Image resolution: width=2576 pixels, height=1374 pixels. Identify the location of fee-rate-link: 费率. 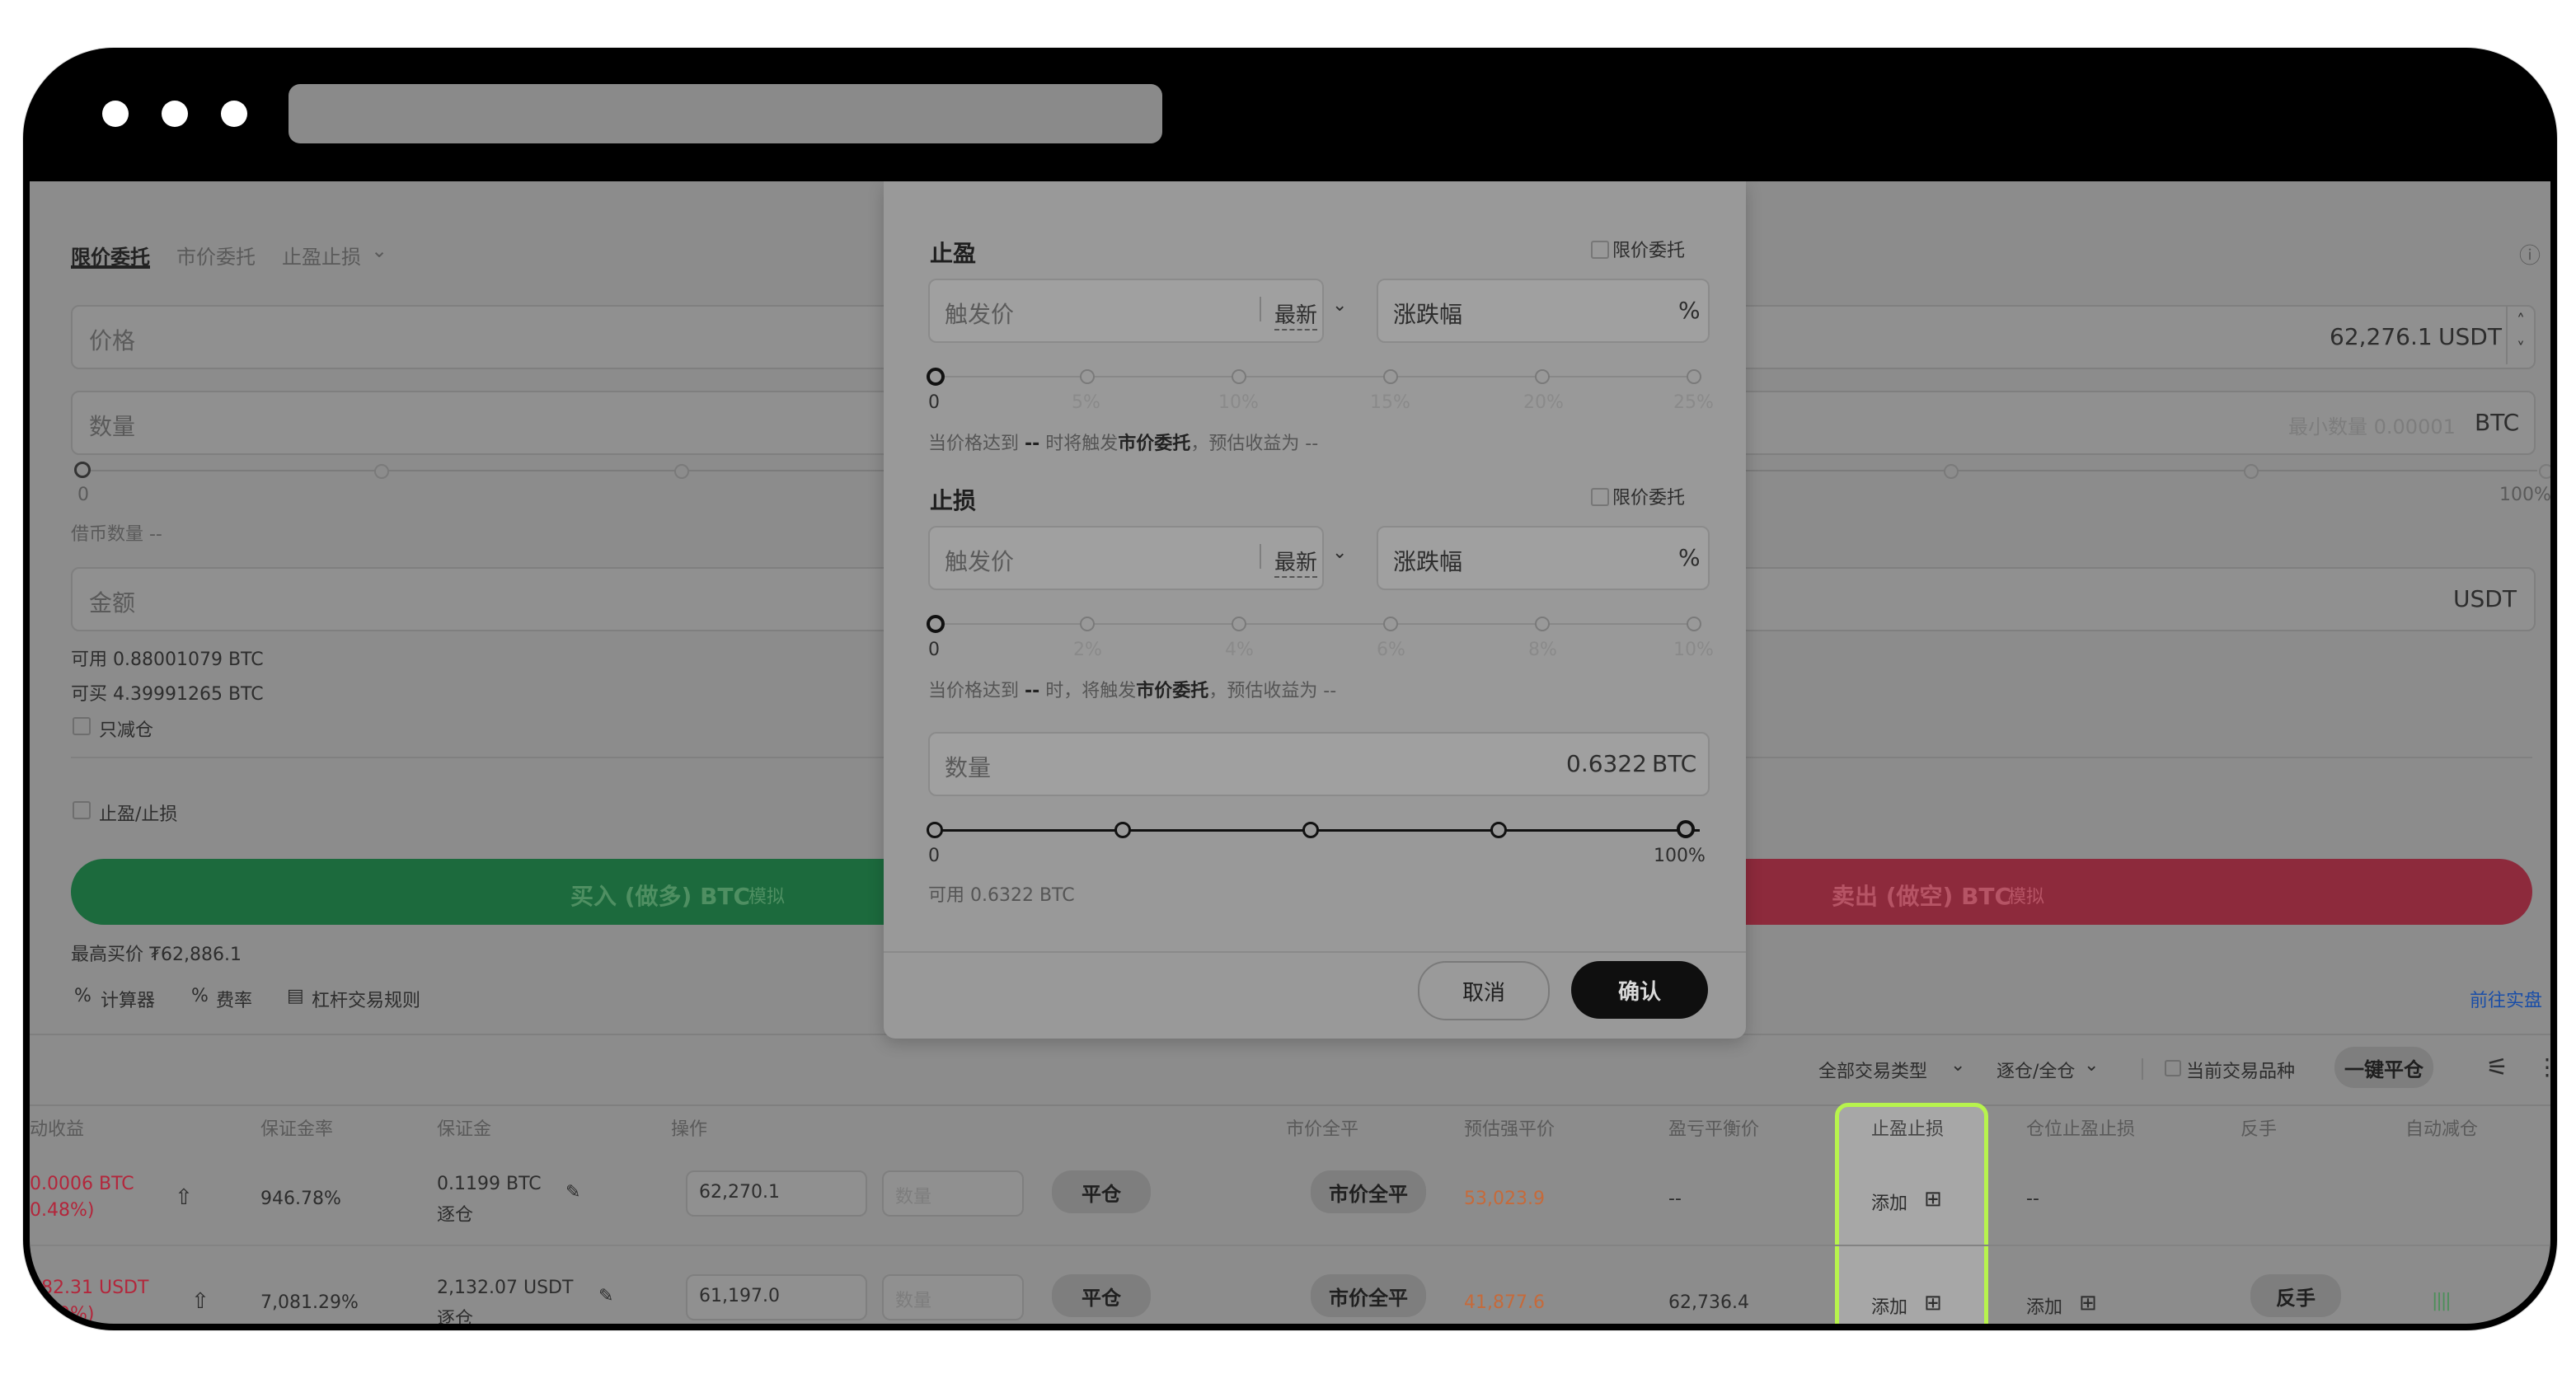
(234, 999).